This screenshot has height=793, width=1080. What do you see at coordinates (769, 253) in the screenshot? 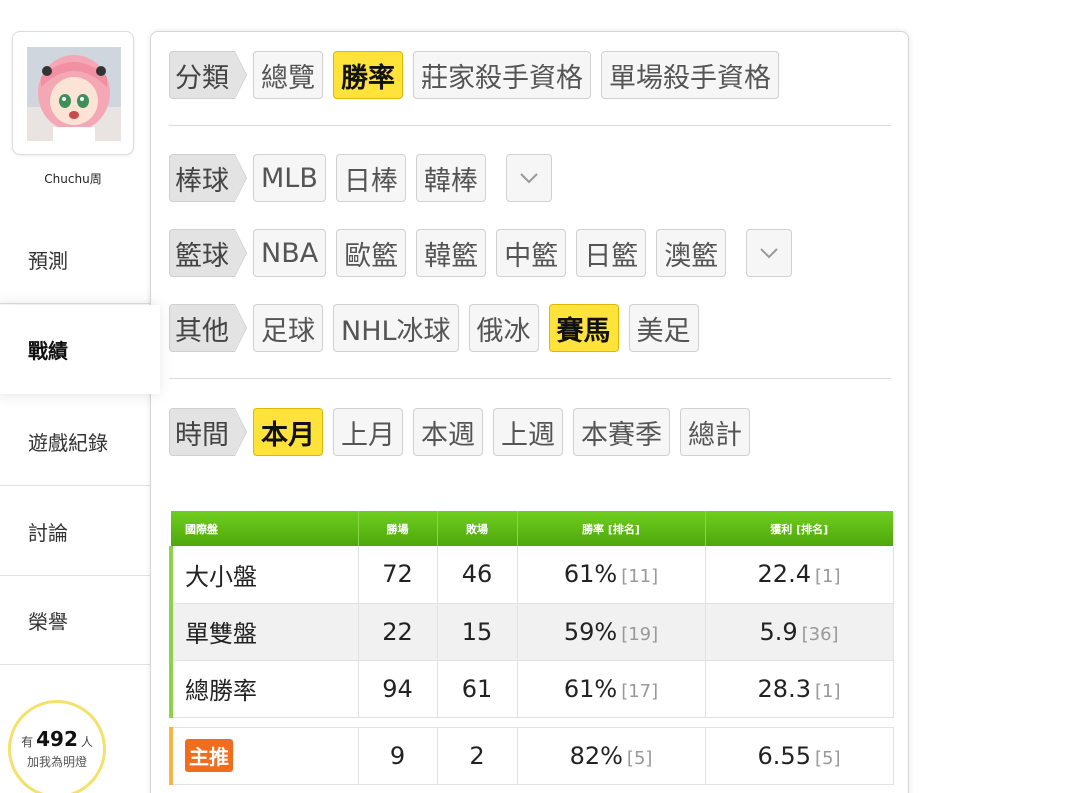
I see `basketball-more-button` at bounding box center [769, 253].